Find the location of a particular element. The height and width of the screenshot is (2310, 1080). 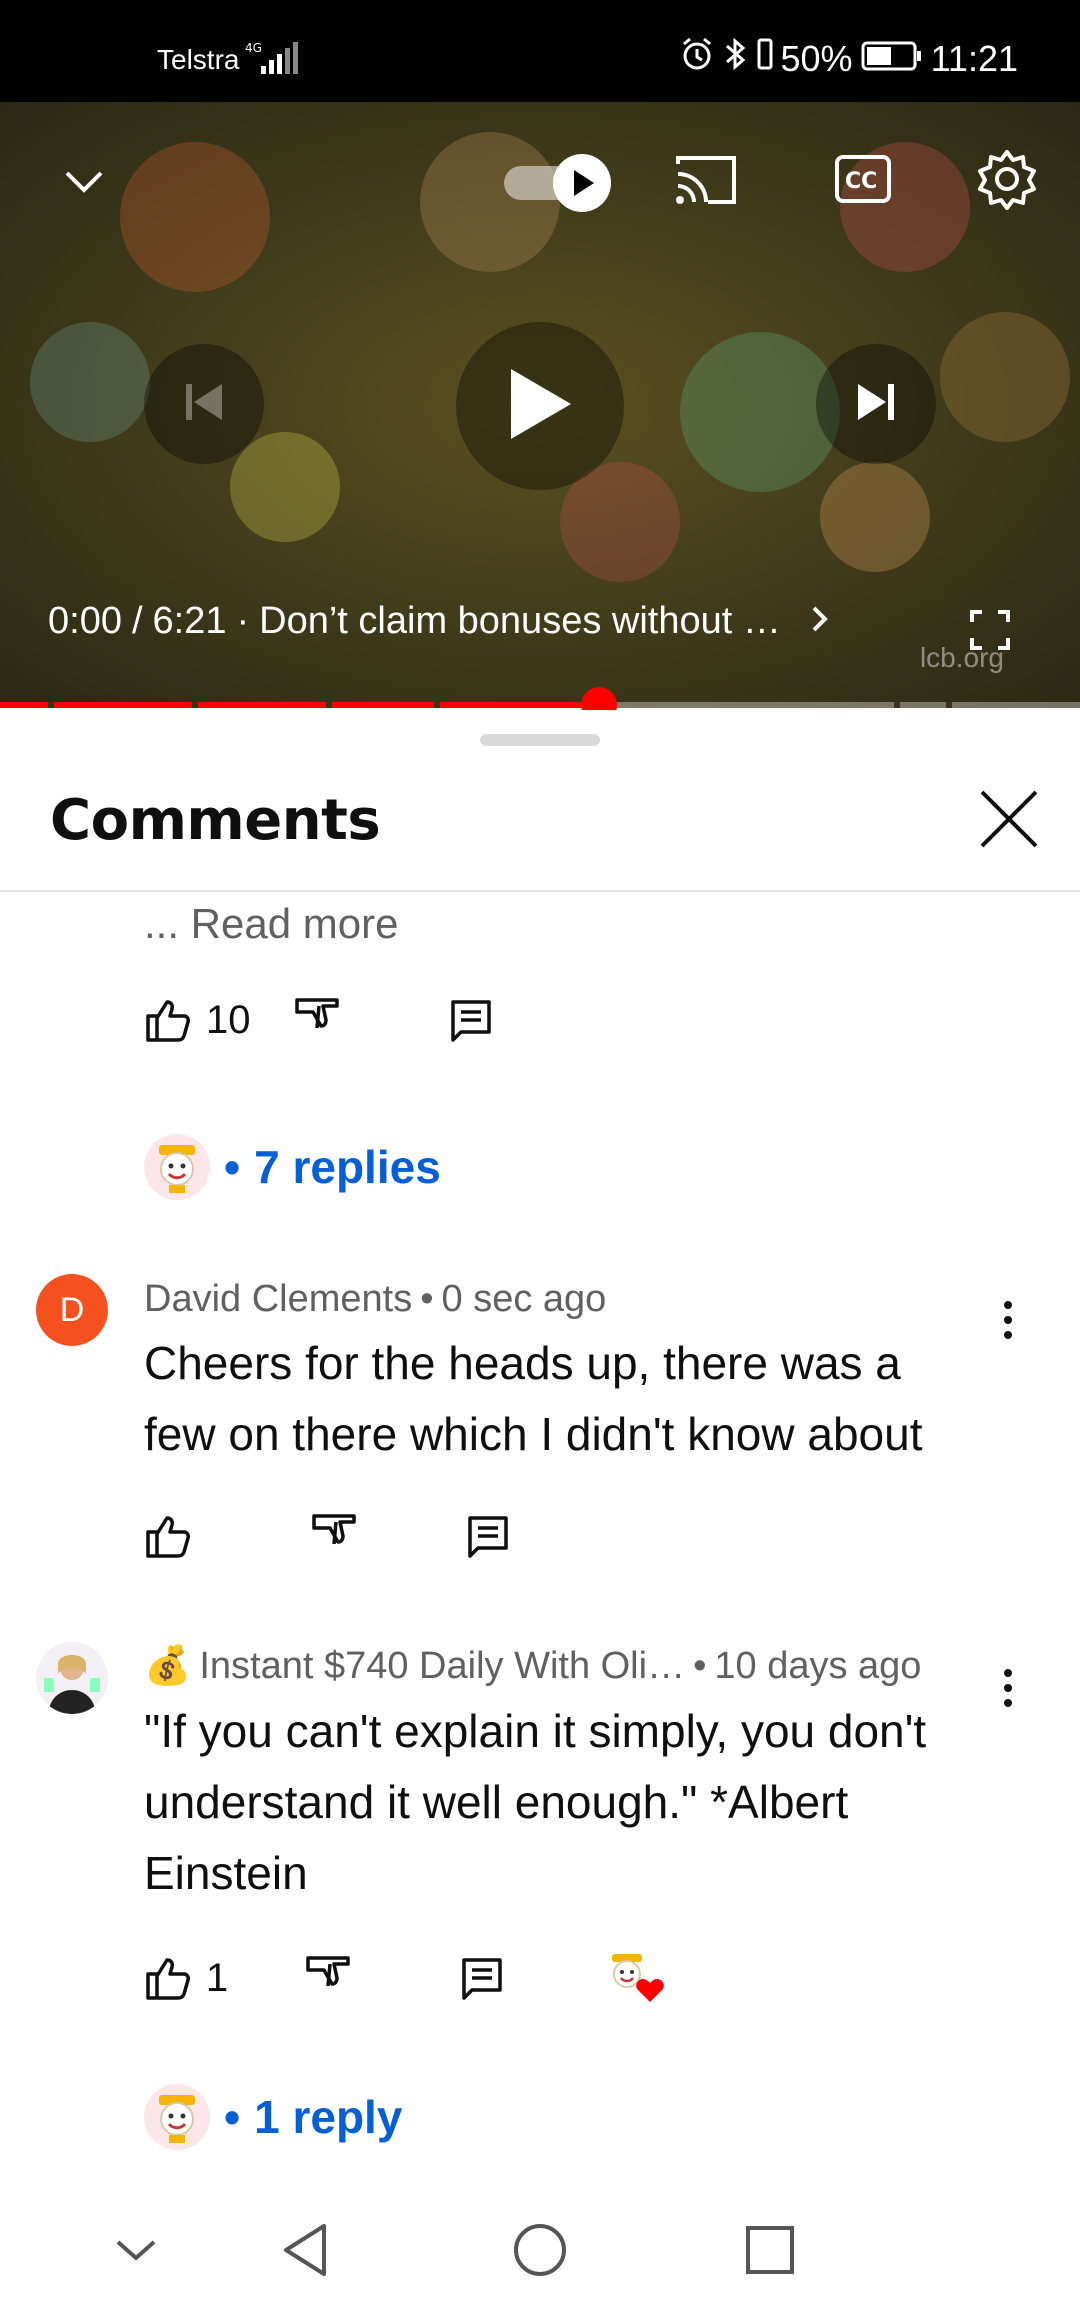

battery-percent: 50% is located at coordinates (816, 58).